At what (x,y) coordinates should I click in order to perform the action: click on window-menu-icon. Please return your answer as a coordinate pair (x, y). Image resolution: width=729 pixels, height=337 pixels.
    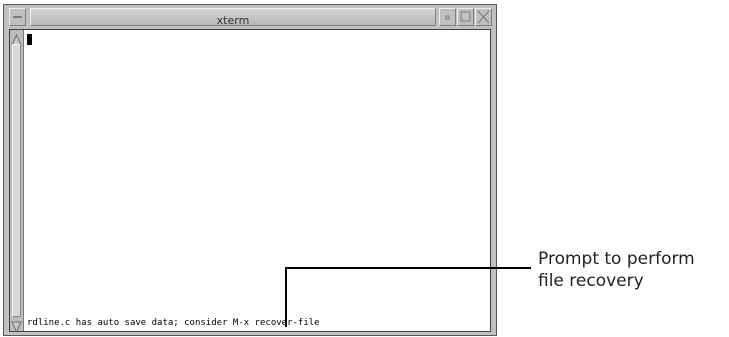
    Looking at the image, I should click on (17, 17).